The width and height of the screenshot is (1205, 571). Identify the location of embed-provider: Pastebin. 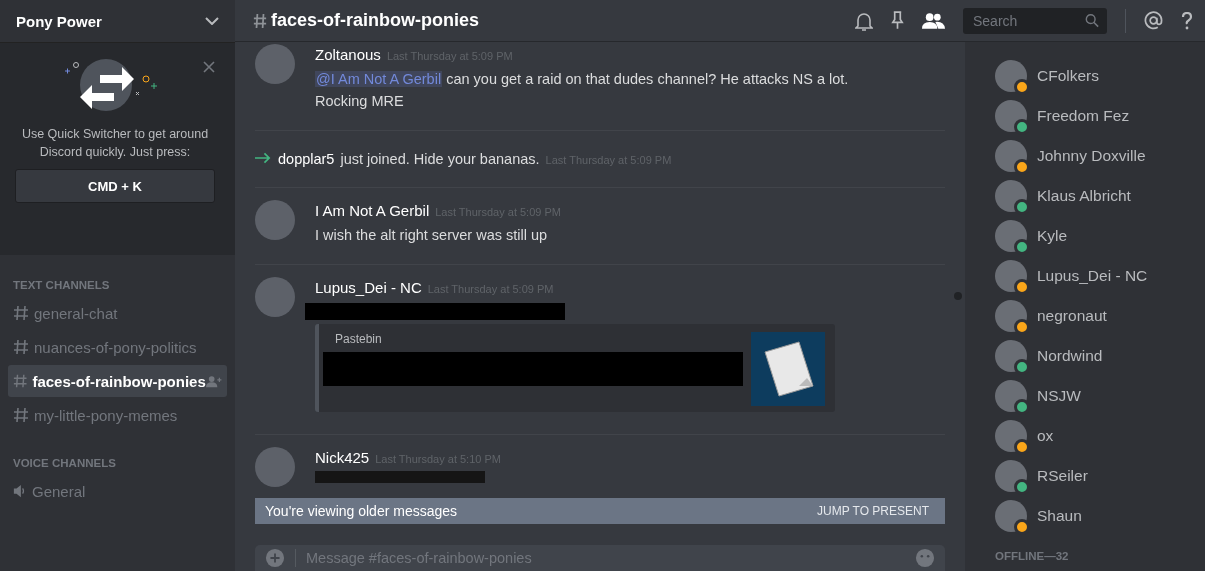
(359, 339).